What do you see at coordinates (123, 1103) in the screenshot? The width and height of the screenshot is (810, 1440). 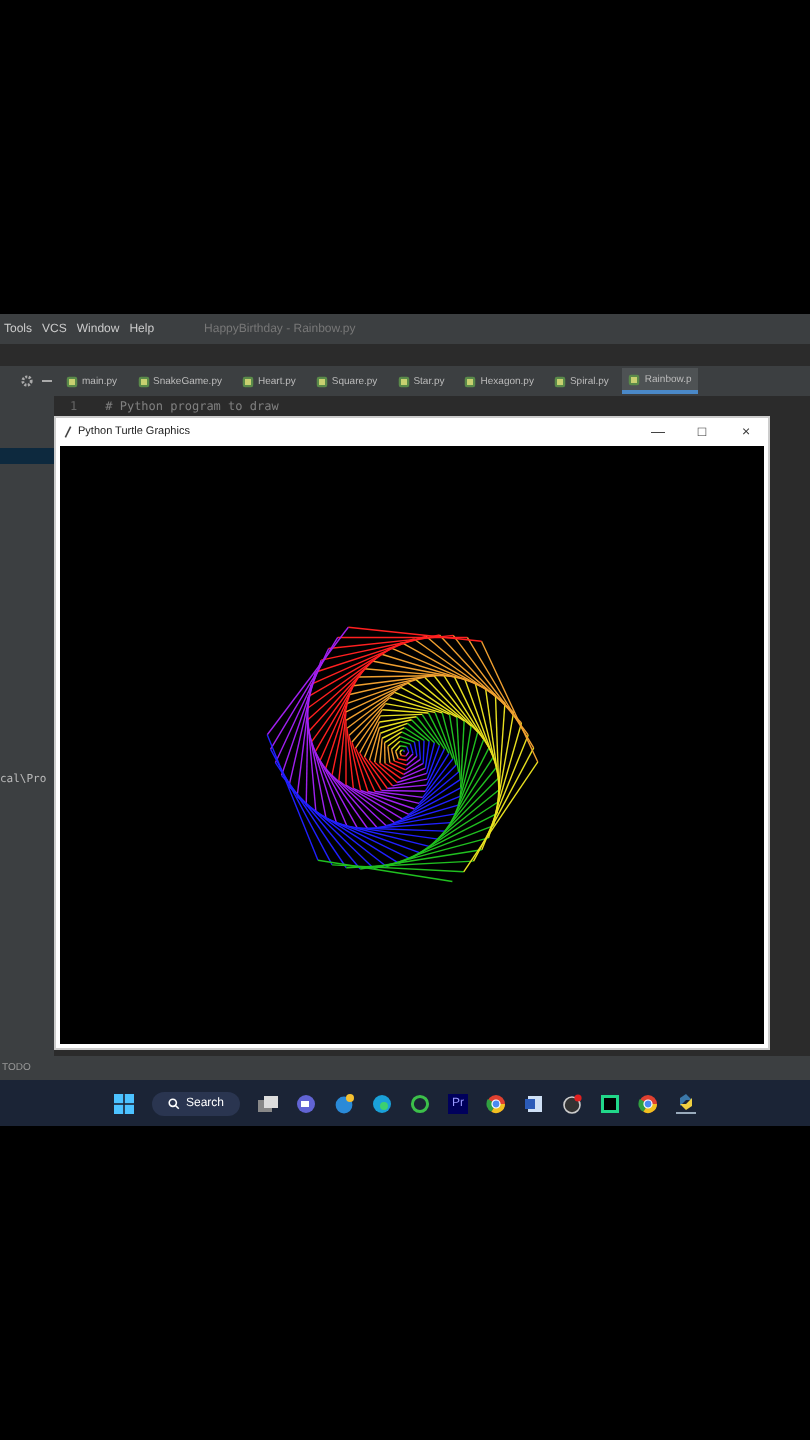 I see `windows-start-icon` at bounding box center [123, 1103].